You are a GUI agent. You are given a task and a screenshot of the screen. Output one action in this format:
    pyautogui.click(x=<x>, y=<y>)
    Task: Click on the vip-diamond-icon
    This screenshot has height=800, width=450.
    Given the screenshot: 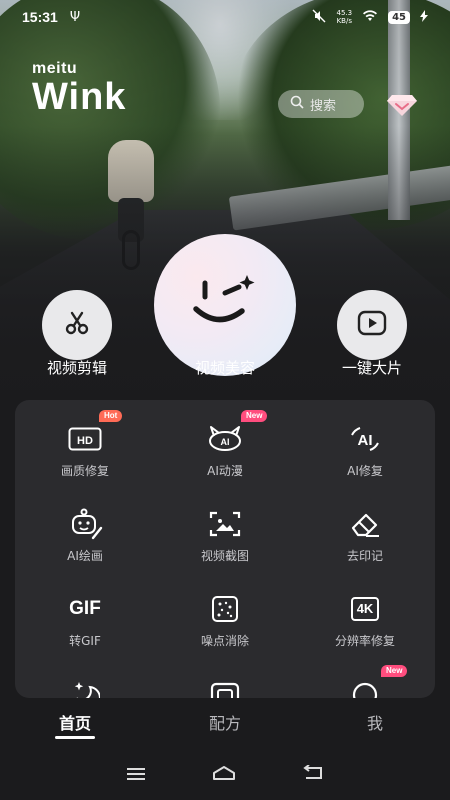 What is the action you would take?
    pyautogui.click(x=402, y=105)
    